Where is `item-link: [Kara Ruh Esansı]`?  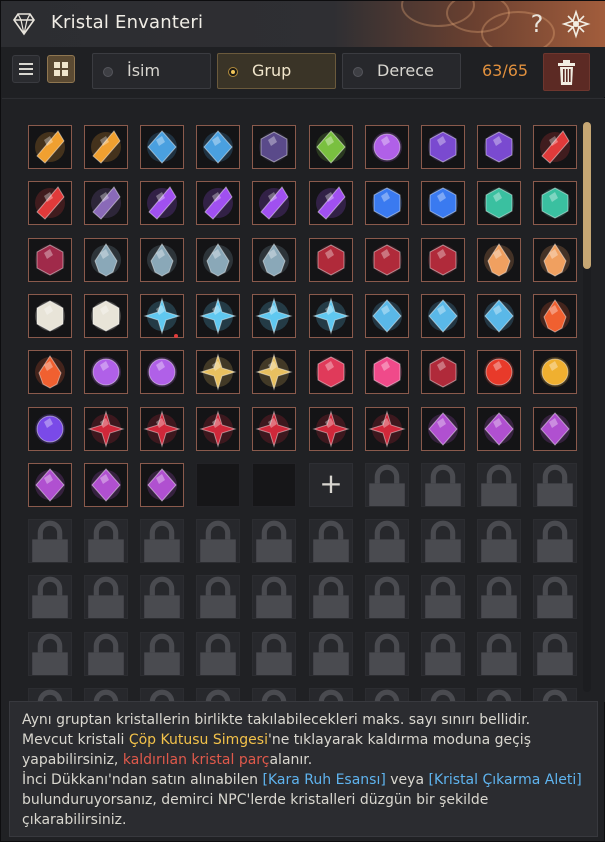 item-link: [Kara Ruh Esansı] is located at coordinates (324, 780).